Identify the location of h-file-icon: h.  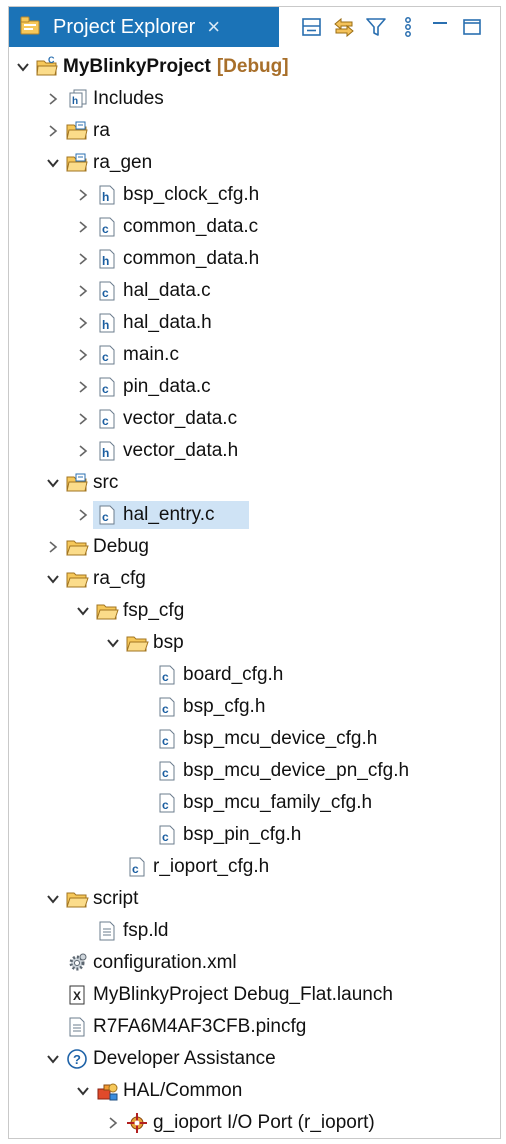
(107, 451).